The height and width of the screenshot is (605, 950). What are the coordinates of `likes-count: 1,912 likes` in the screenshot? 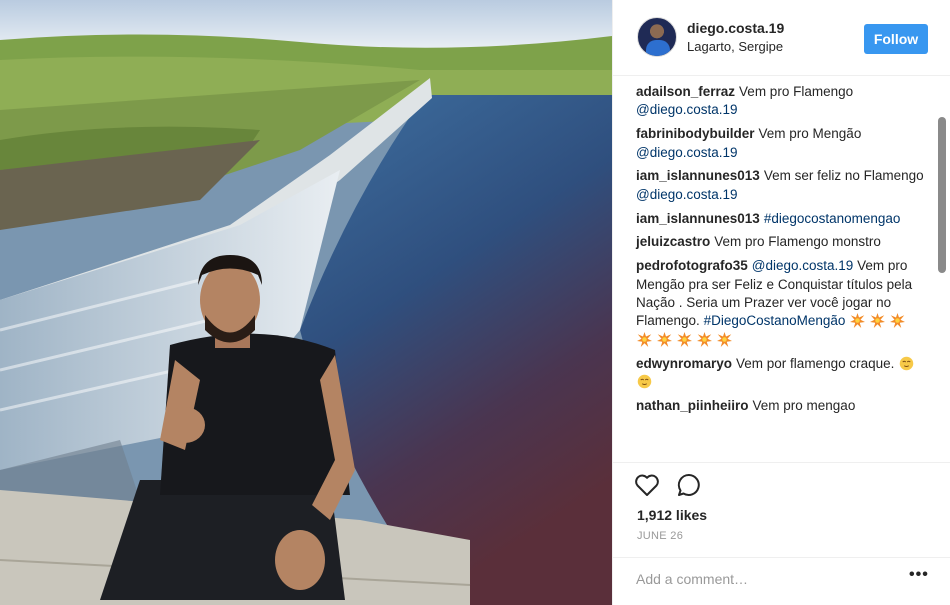 It's located at (672, 515).